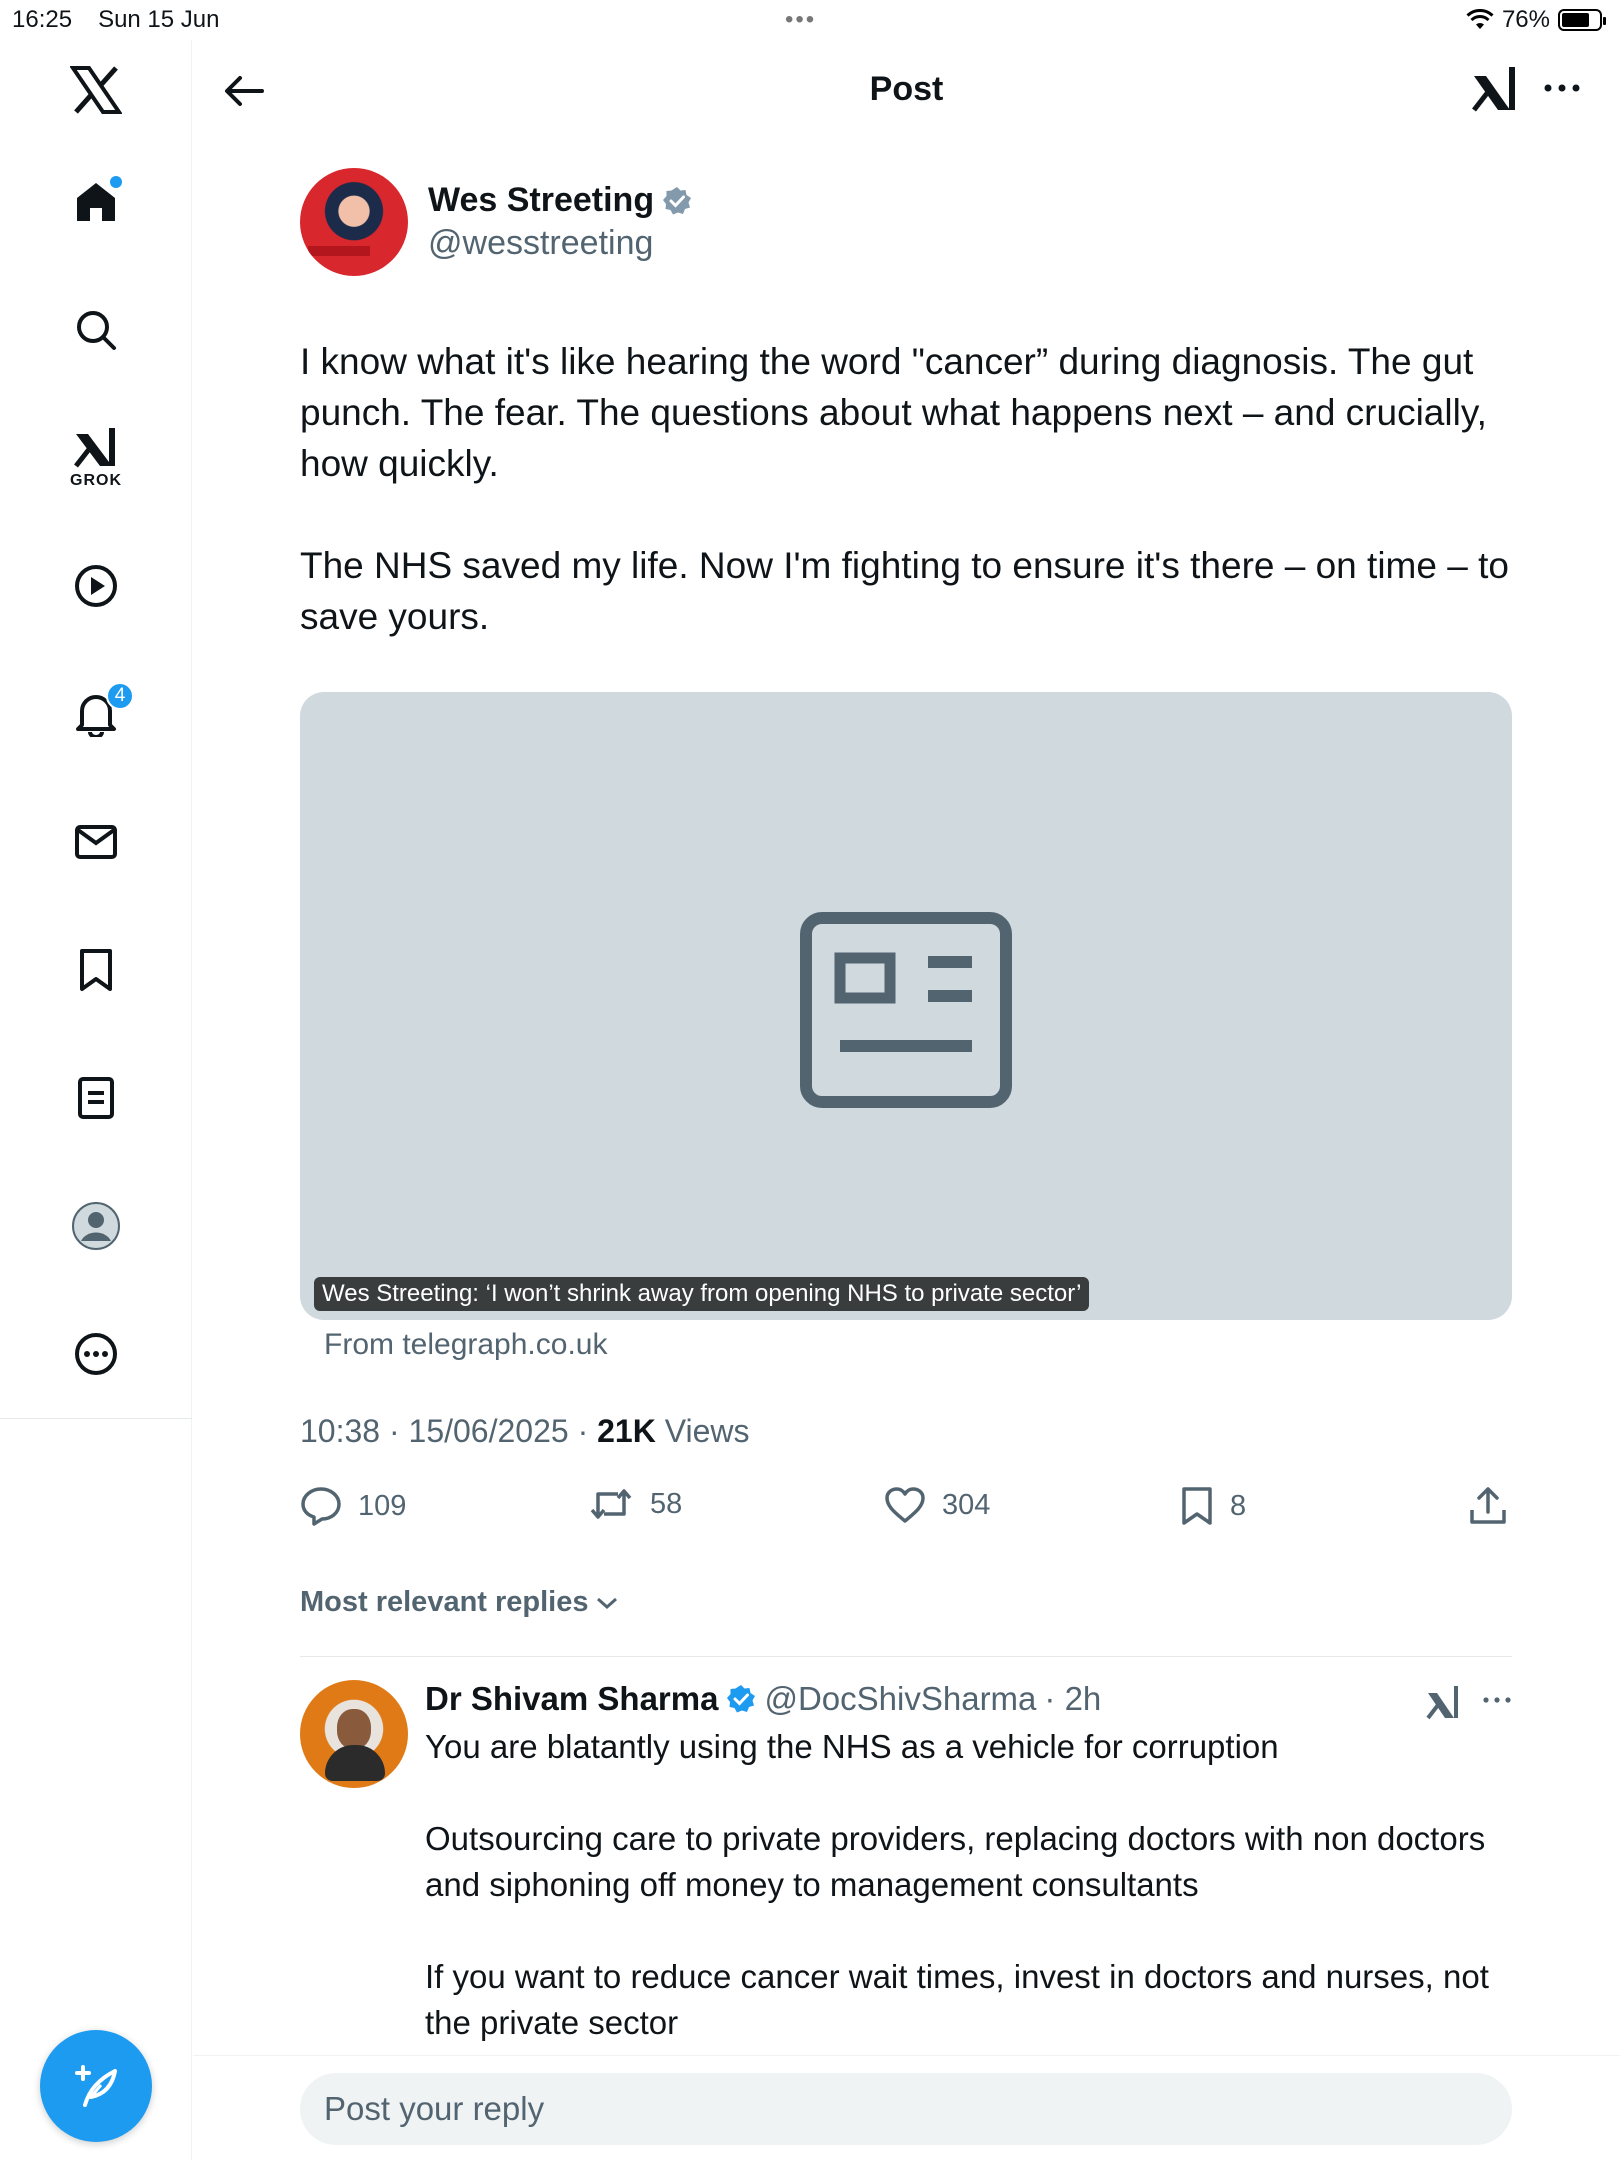 This screenshot has width=1620, height=2160. Describe the element at coordinates (906, 1656) in the screenshot. I see `replies-divider` at that location.